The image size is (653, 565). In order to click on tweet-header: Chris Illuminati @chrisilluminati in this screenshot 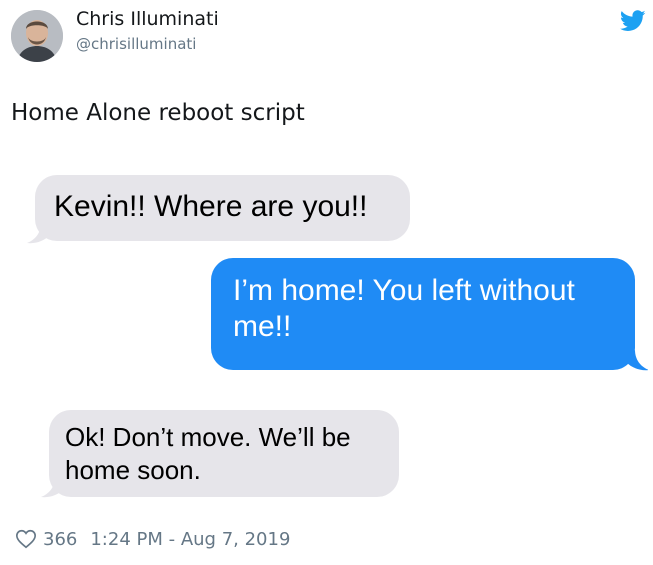, I will do `click(326, 40)`.